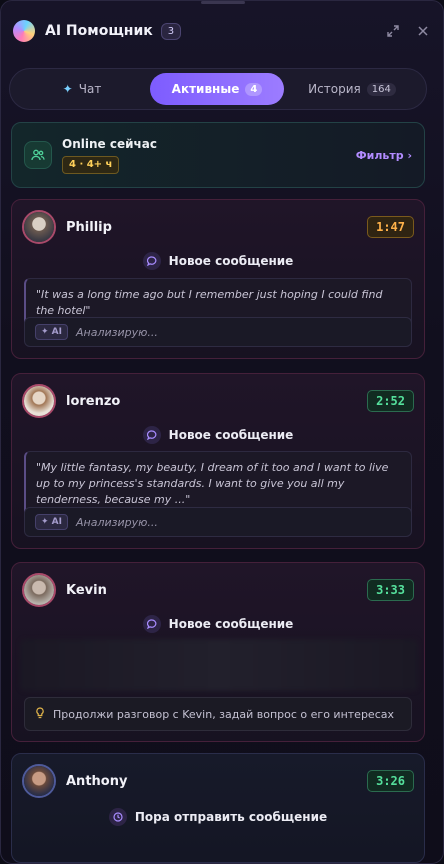 This screenshot has width=444, height=864. I want to click on event-label: Пора отправить сообщение, so click(231, 817).